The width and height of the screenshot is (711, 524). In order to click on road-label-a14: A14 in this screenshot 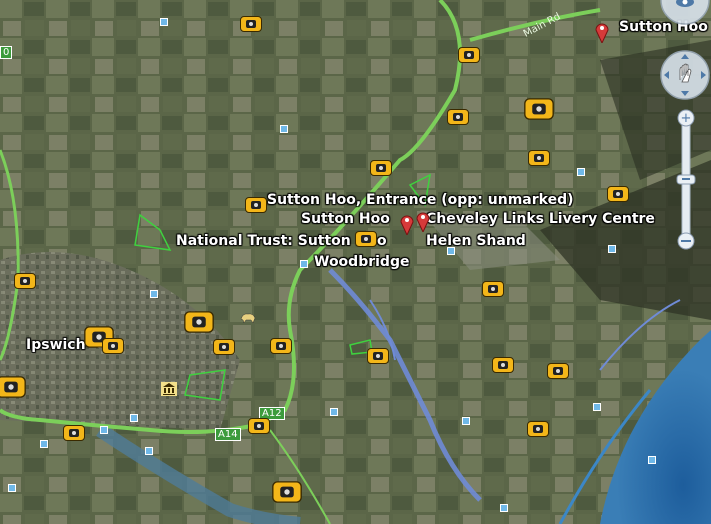, I will do `click(228, 434)`.